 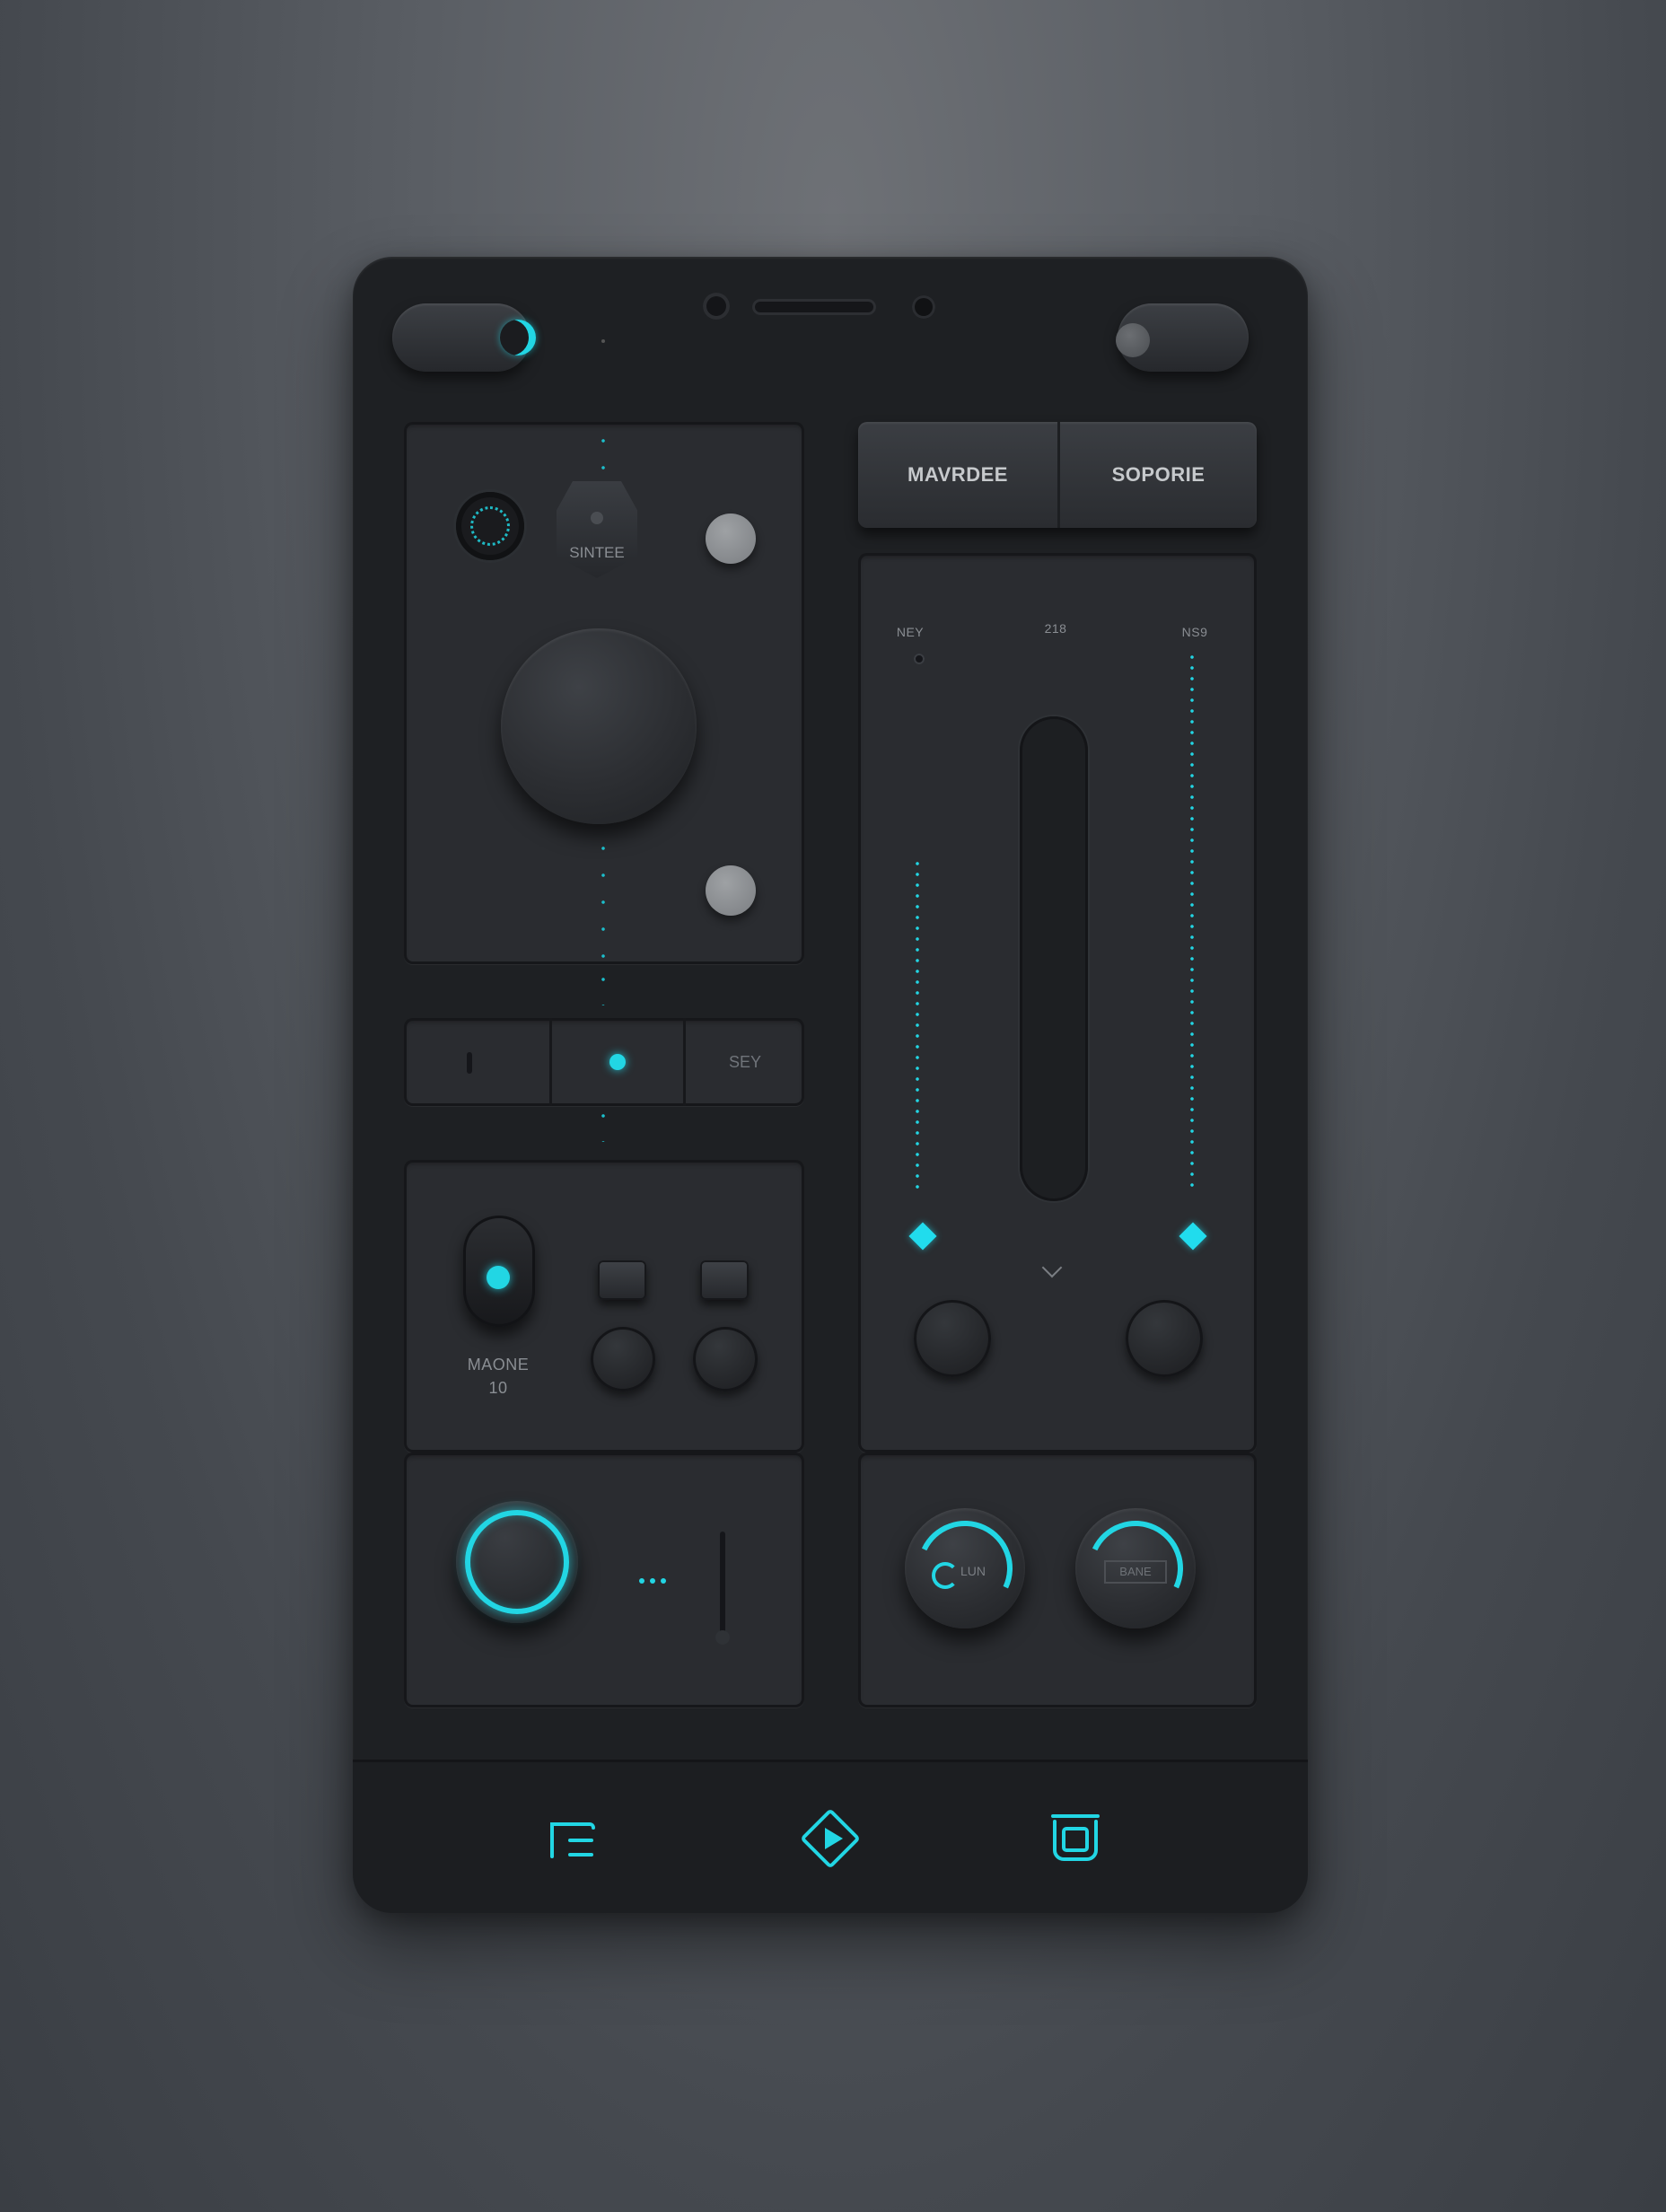 I want to click on left-fader-marker, so click(x=922, y=1236).